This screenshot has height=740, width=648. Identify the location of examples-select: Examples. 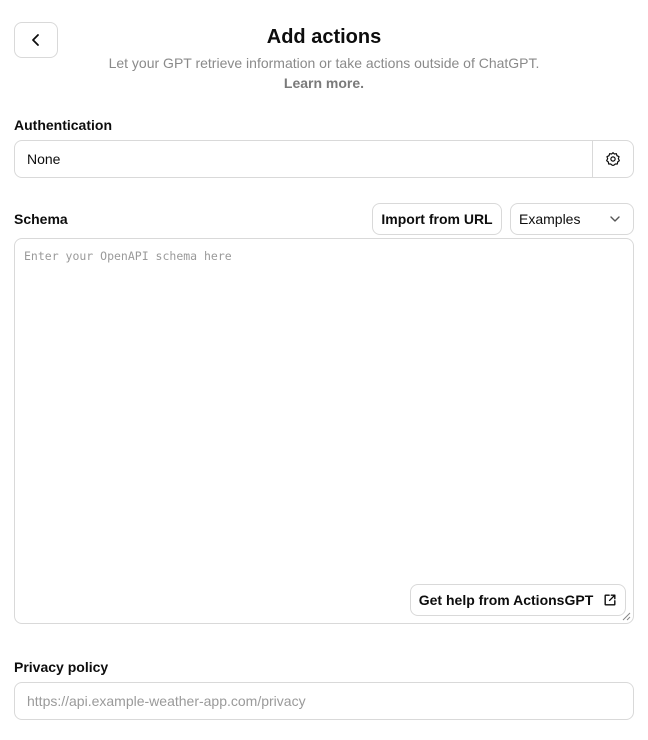
(572, 219).